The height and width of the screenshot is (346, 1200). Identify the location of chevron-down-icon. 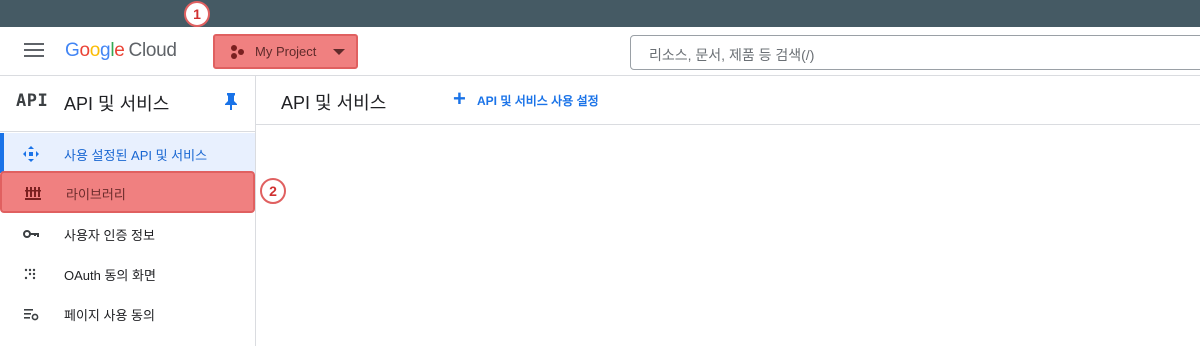
(339, 52).